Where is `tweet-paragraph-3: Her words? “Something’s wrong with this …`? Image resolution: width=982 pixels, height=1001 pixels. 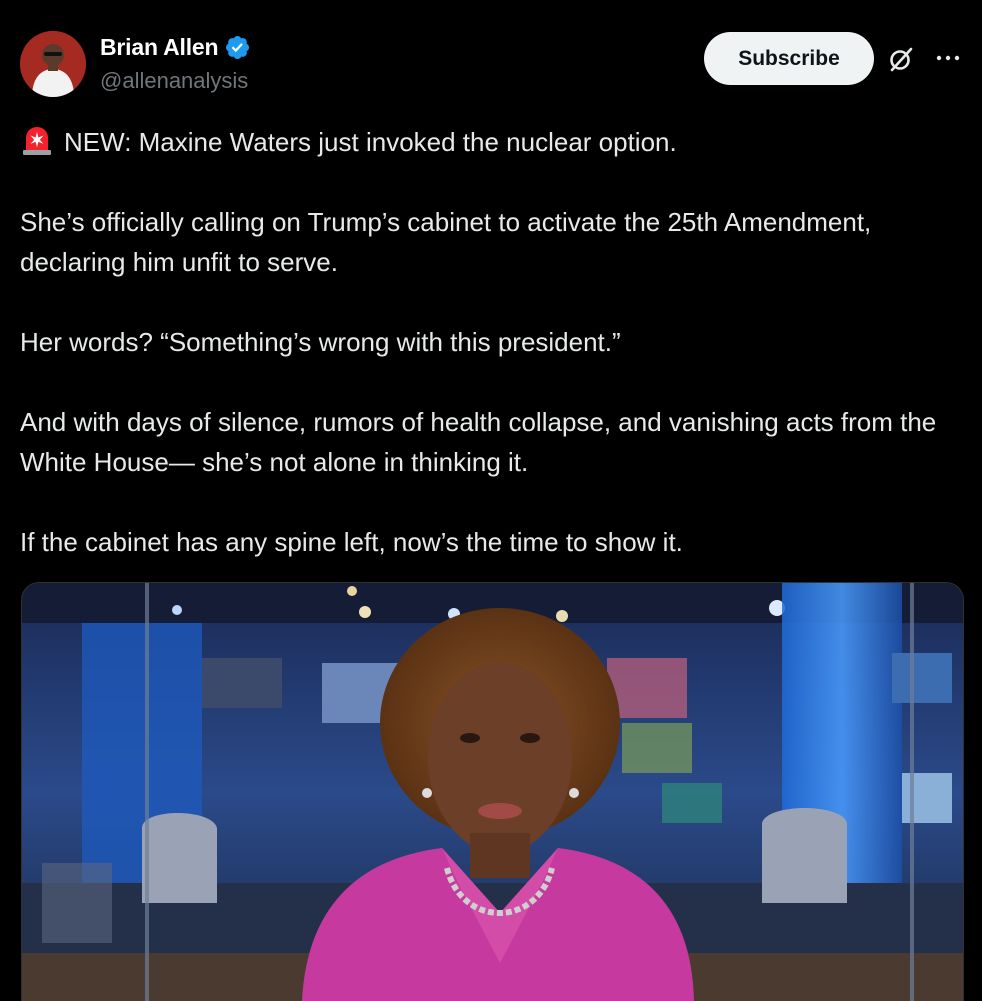 tweet-paragraph-3: Her words? “Something’s wrong with this … is located at coordinates (320, 342).